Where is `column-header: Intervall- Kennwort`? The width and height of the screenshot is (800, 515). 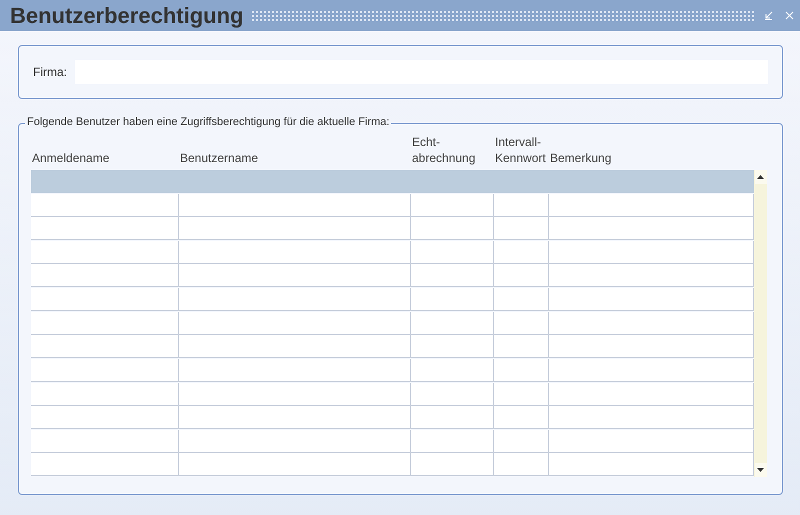 column-header: Intervall- Kennwort is located at coordinates (520, 150).